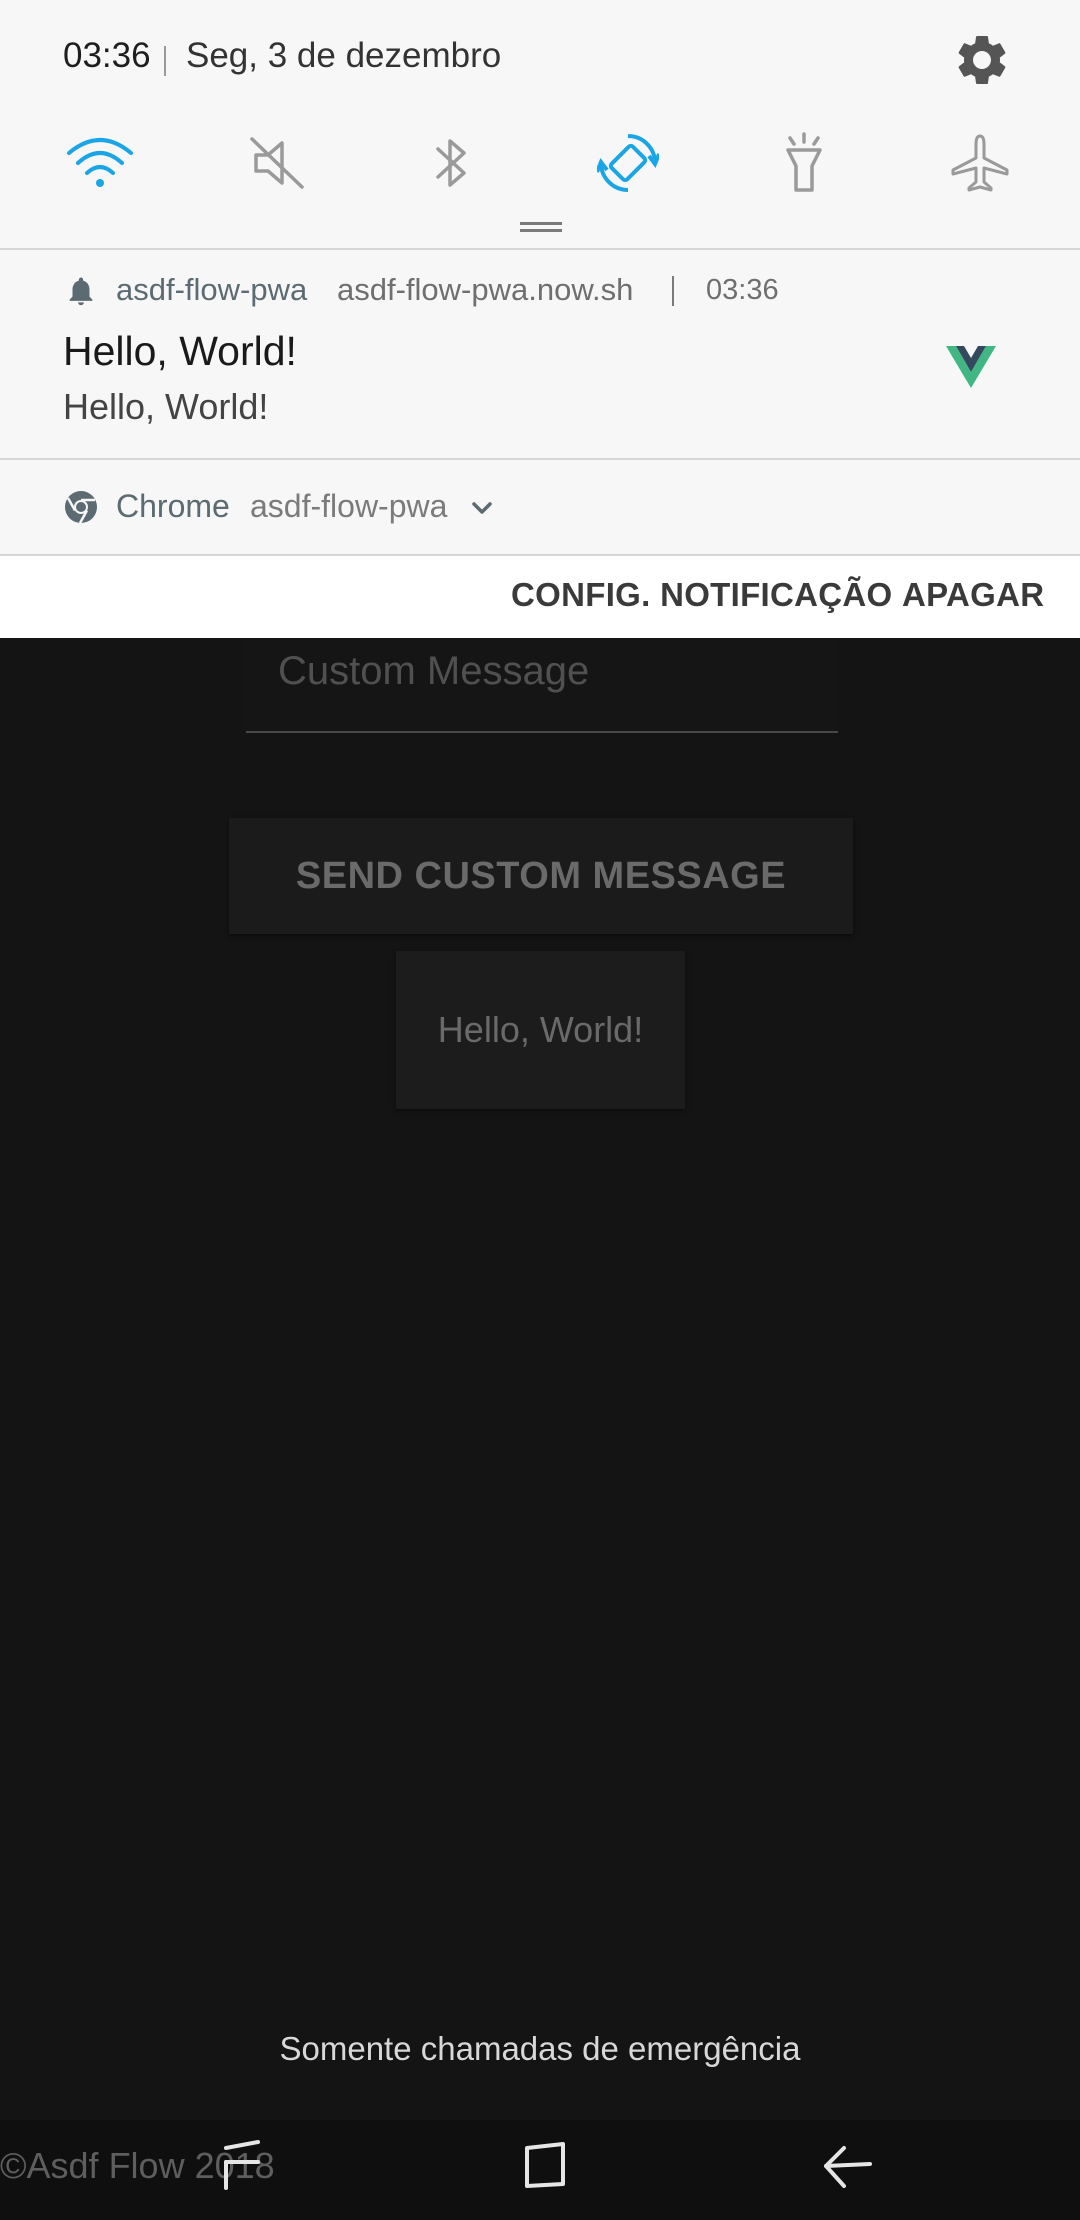 The height and width of the screenshot is (2220, 1080). Describe the element at coordinates (165, 407) in the screenshot. I see `notification-body: Hello, World!` at that location.